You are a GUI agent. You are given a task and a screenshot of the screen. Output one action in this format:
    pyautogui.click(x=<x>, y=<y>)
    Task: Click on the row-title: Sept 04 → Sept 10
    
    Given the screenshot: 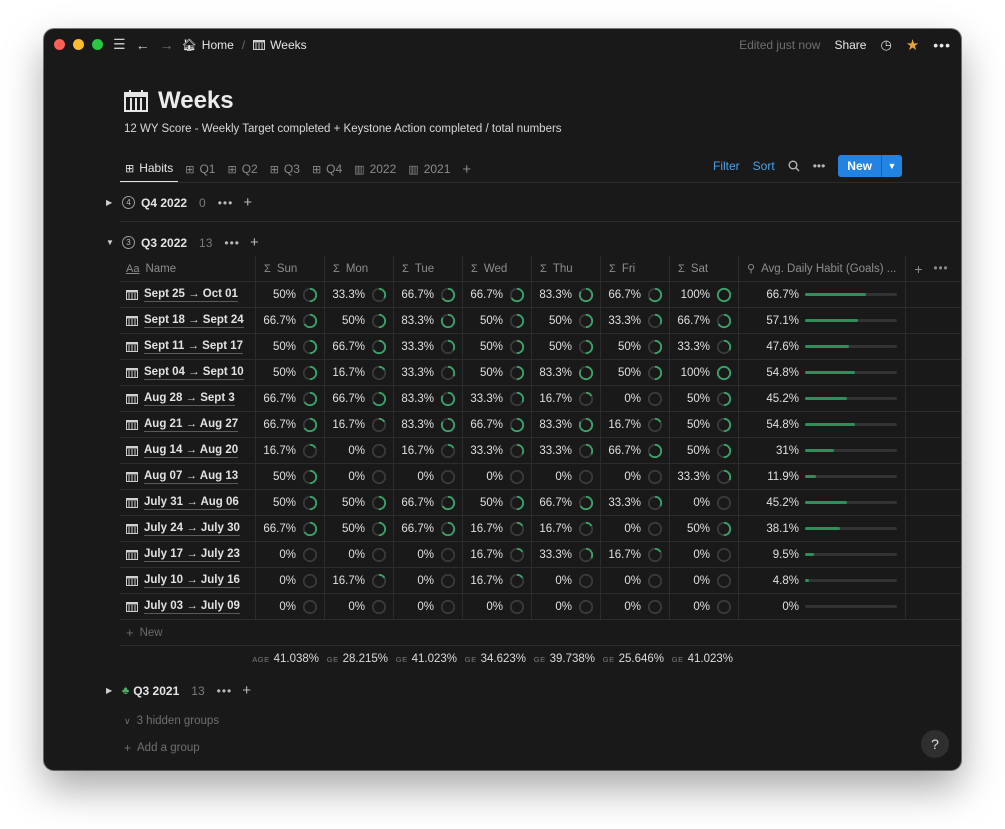 What is the action you would take?
    pyautogui.click(x=185, y=373)
    